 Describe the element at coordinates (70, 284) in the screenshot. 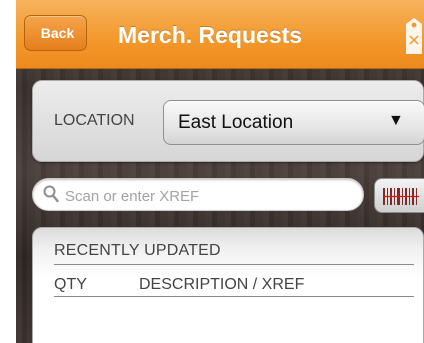

I see `column-header-qty: QTY` at that location.